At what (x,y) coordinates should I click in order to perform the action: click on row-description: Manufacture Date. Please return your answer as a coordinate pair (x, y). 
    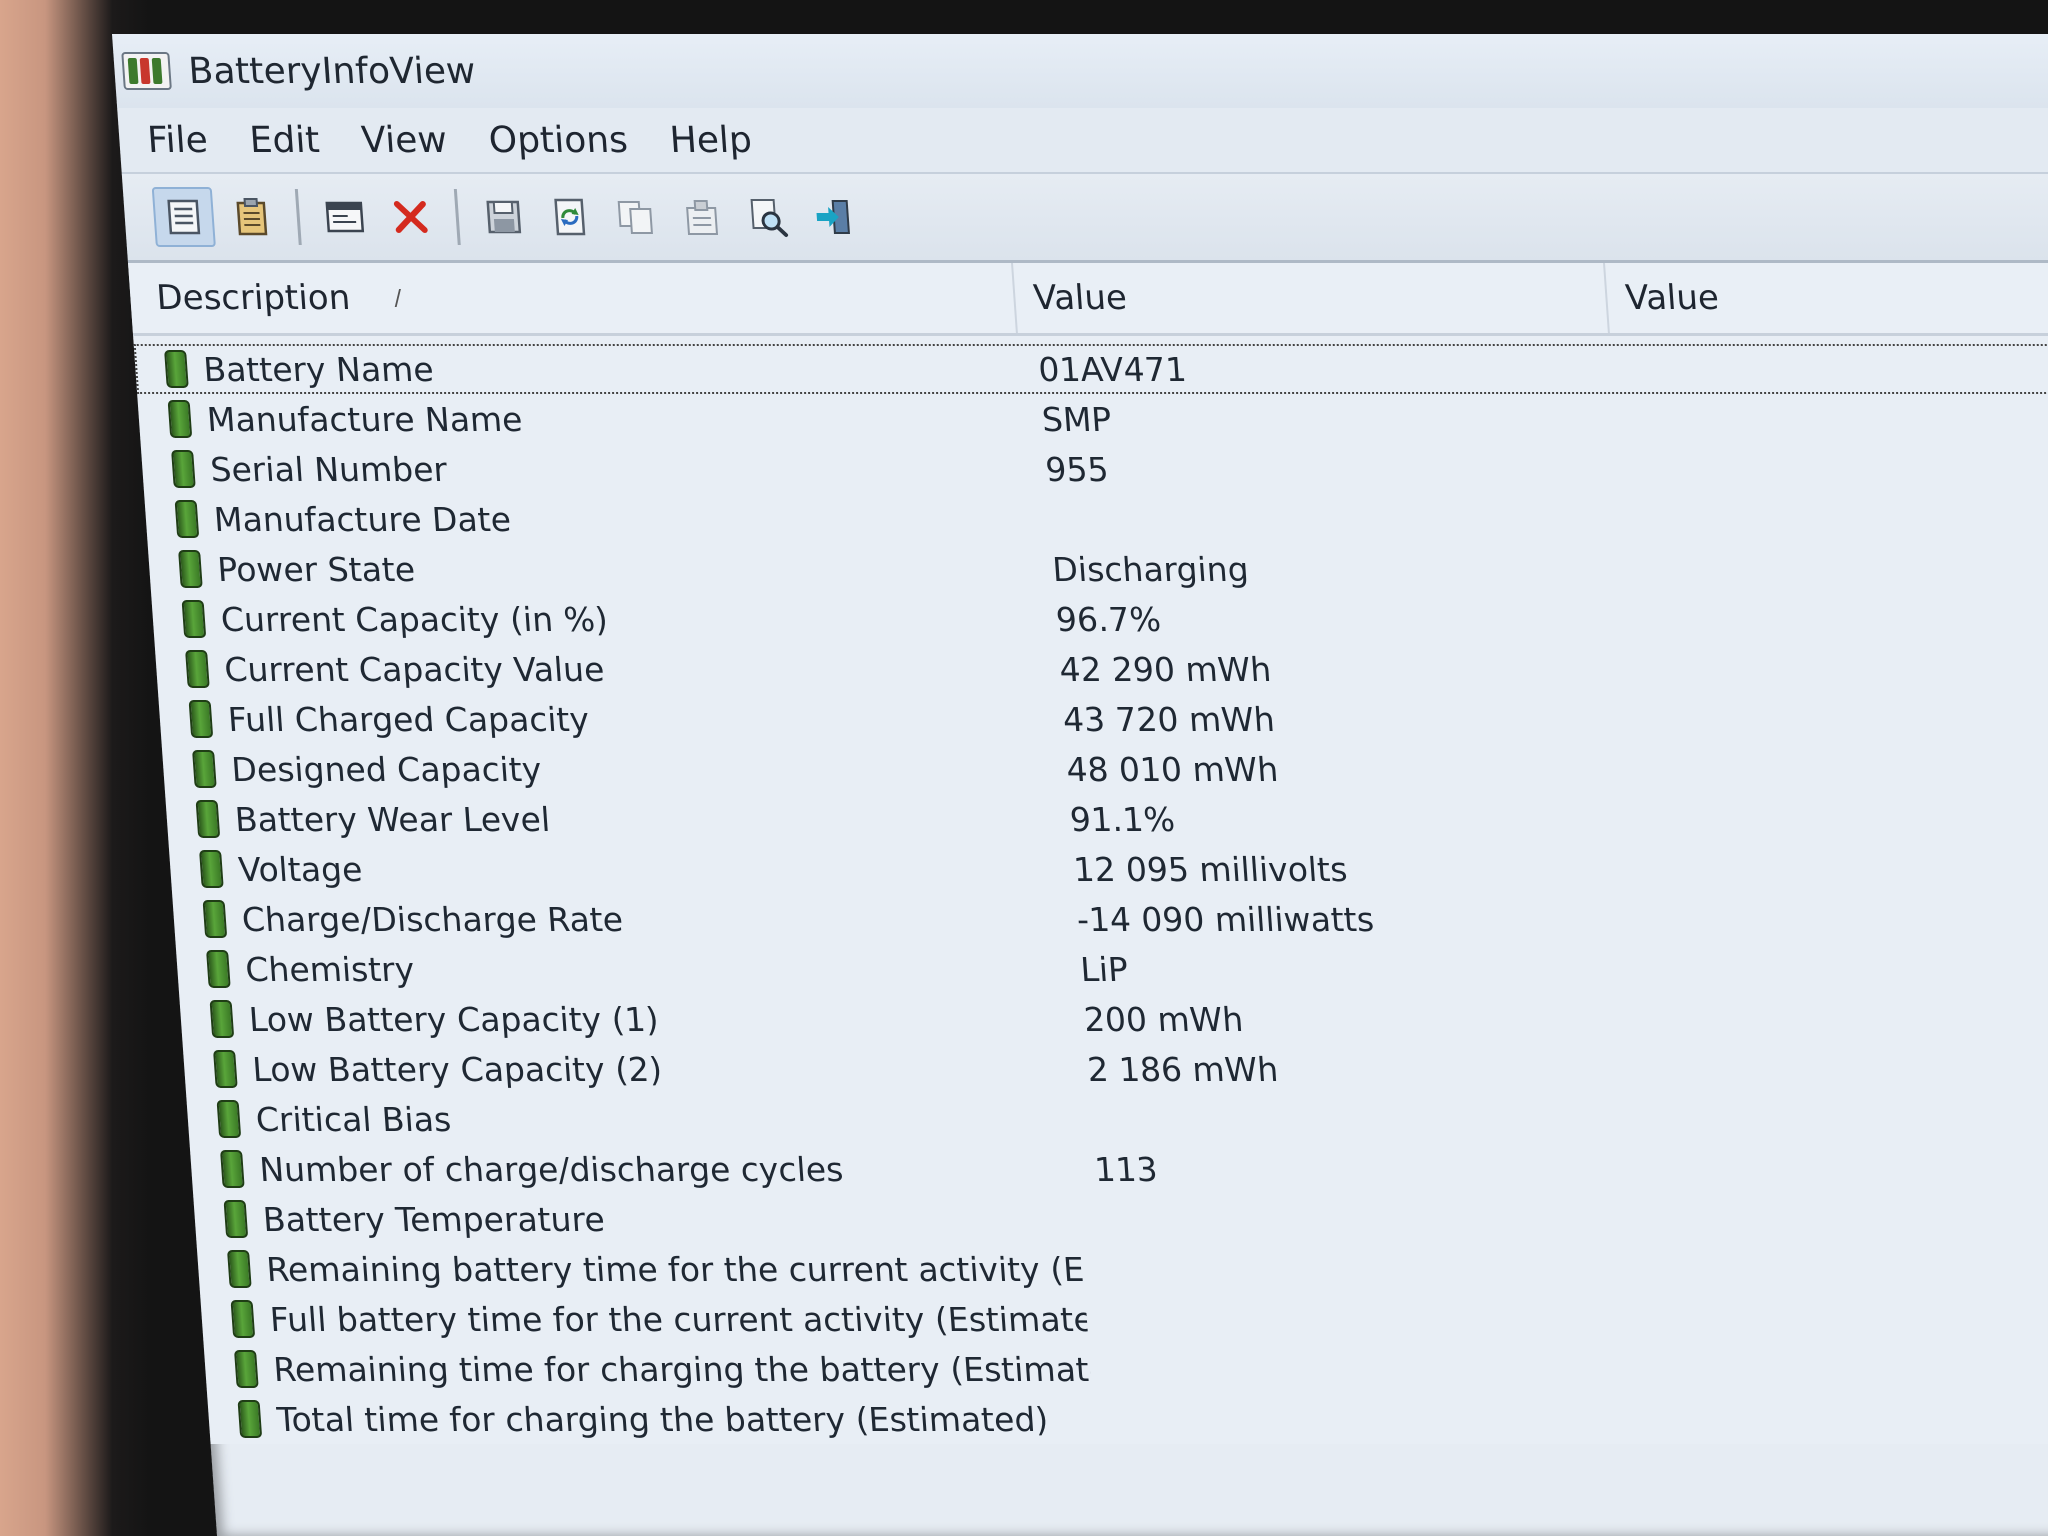
    Looking at the image, I should click on (589, 519).